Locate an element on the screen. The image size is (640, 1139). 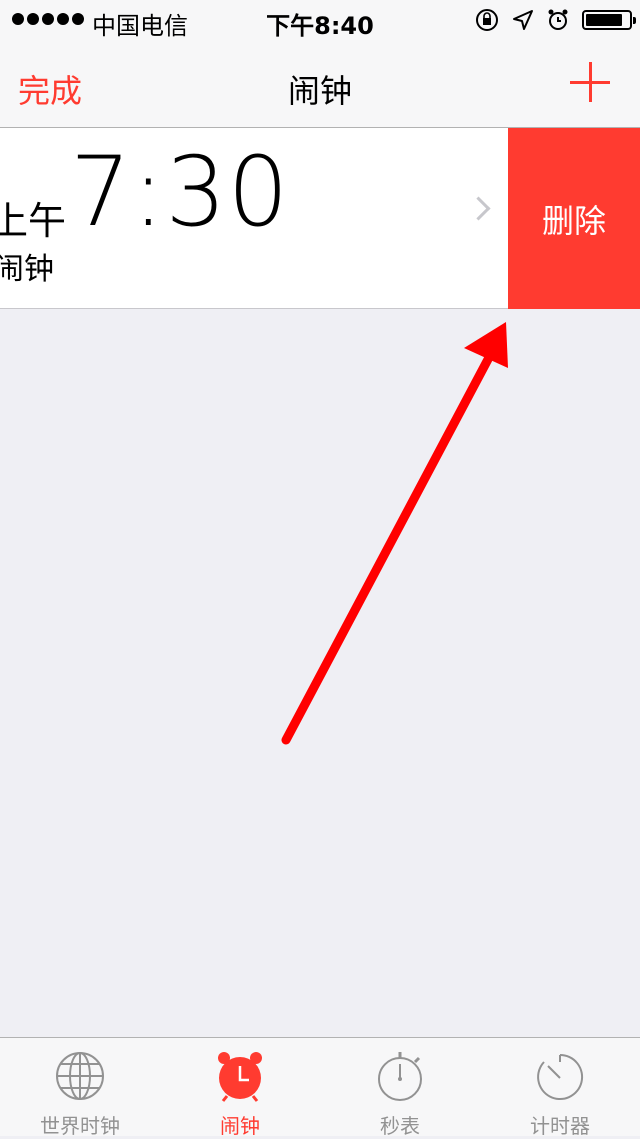
tab-world-clock: 世界时钟 is located at coordinates (80, 1088).